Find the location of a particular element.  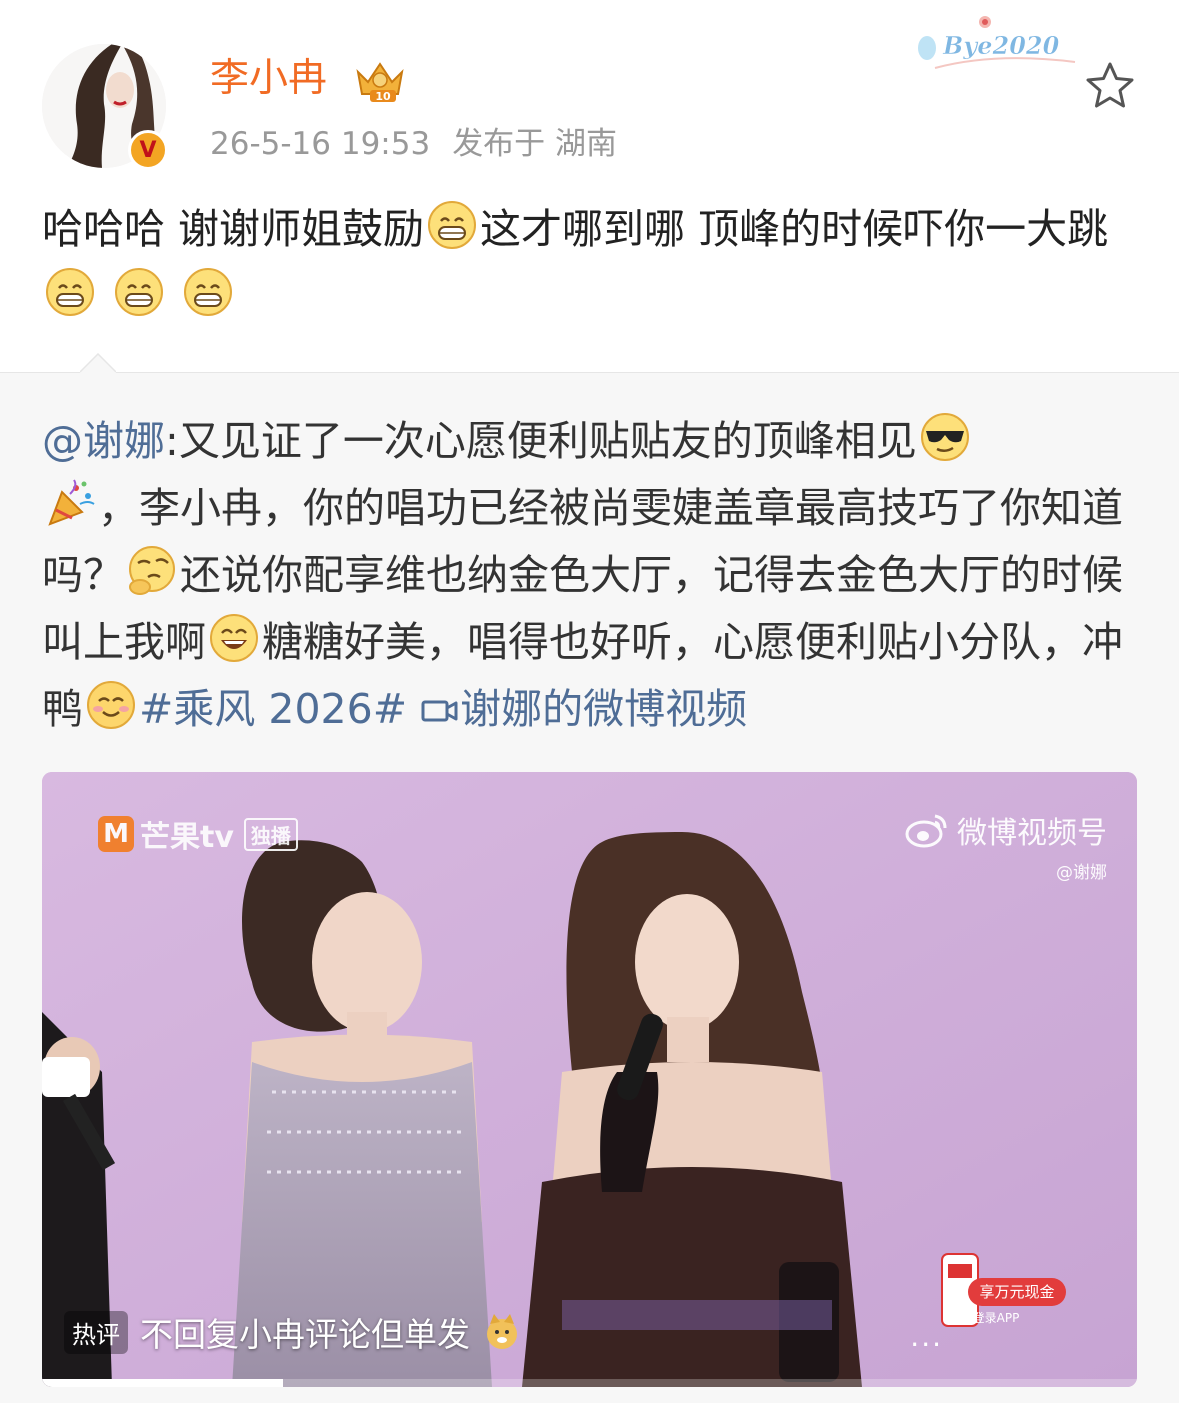

thinking-emoji-icon is located at coordinates (152, 570).